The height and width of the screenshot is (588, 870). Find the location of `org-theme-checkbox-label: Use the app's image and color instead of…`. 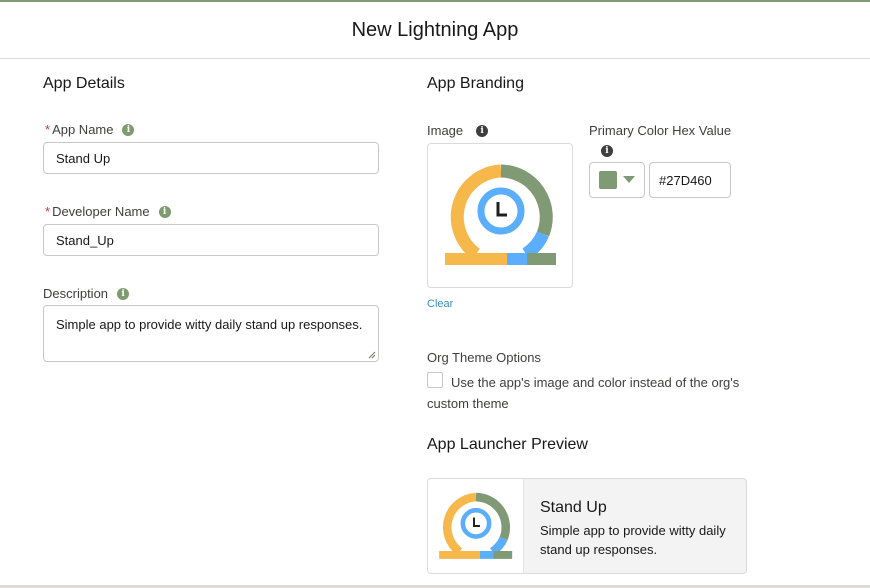

org-theme-checkbox-label: Use the app's image and color instead of… is located at coordinates (597, 393).